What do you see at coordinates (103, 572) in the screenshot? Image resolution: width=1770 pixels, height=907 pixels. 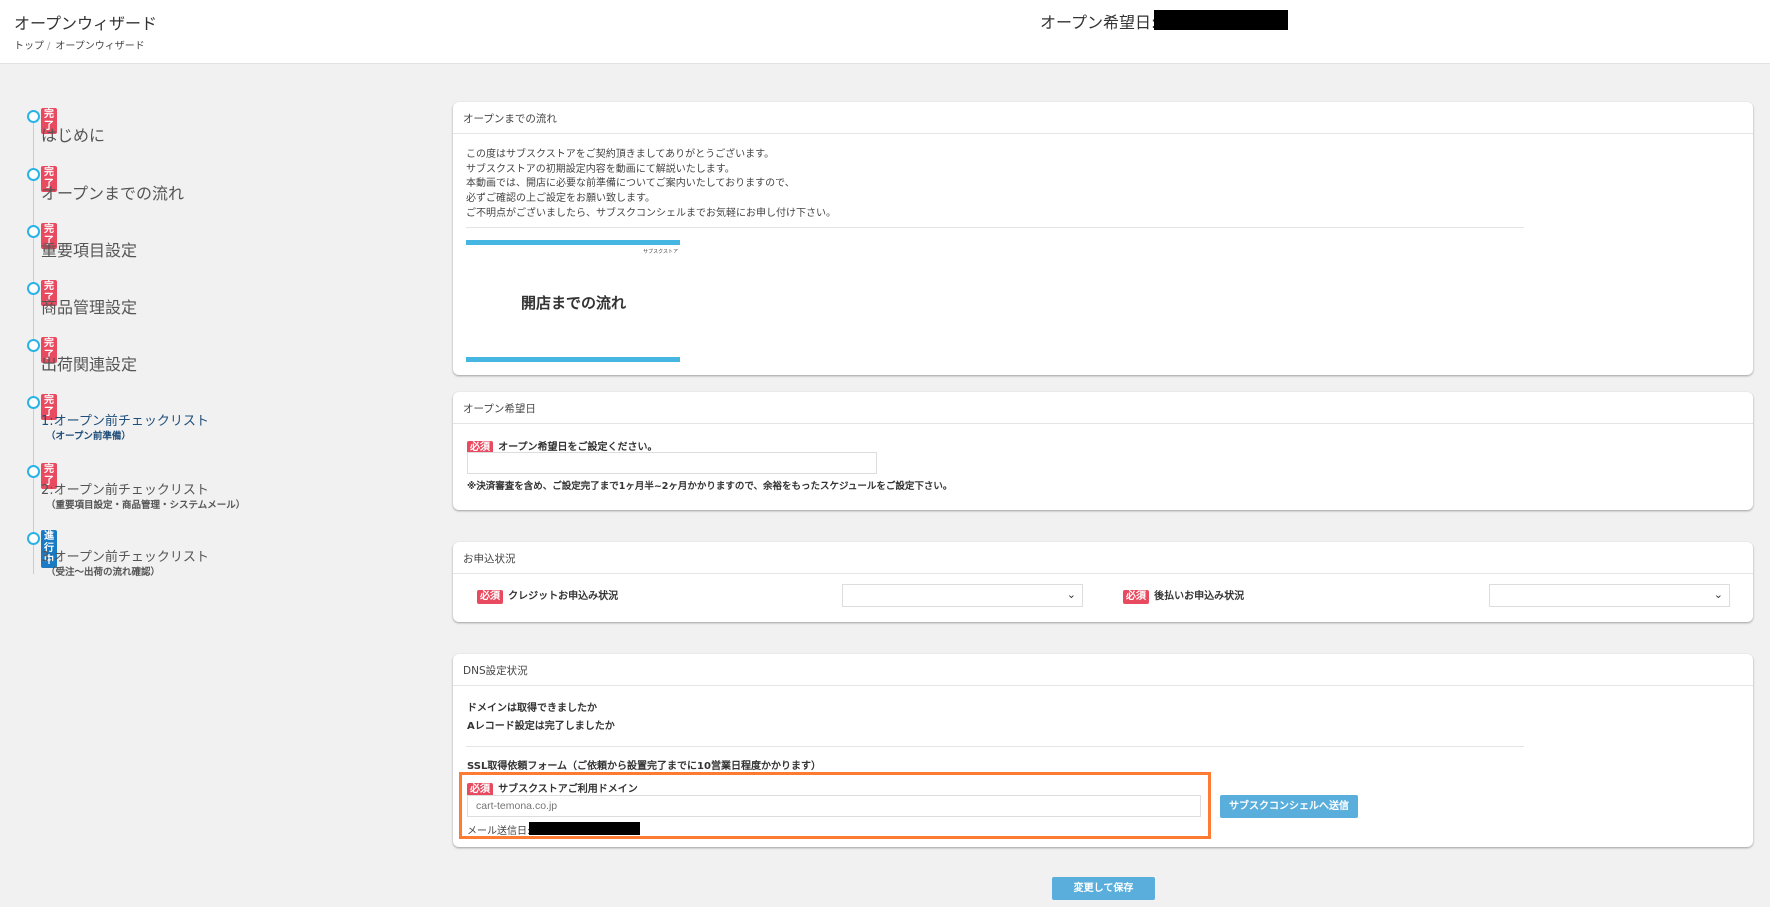 I see `step-sublabel: （受注〜出荷の流れ確認）` at bounding box center [103, 572].